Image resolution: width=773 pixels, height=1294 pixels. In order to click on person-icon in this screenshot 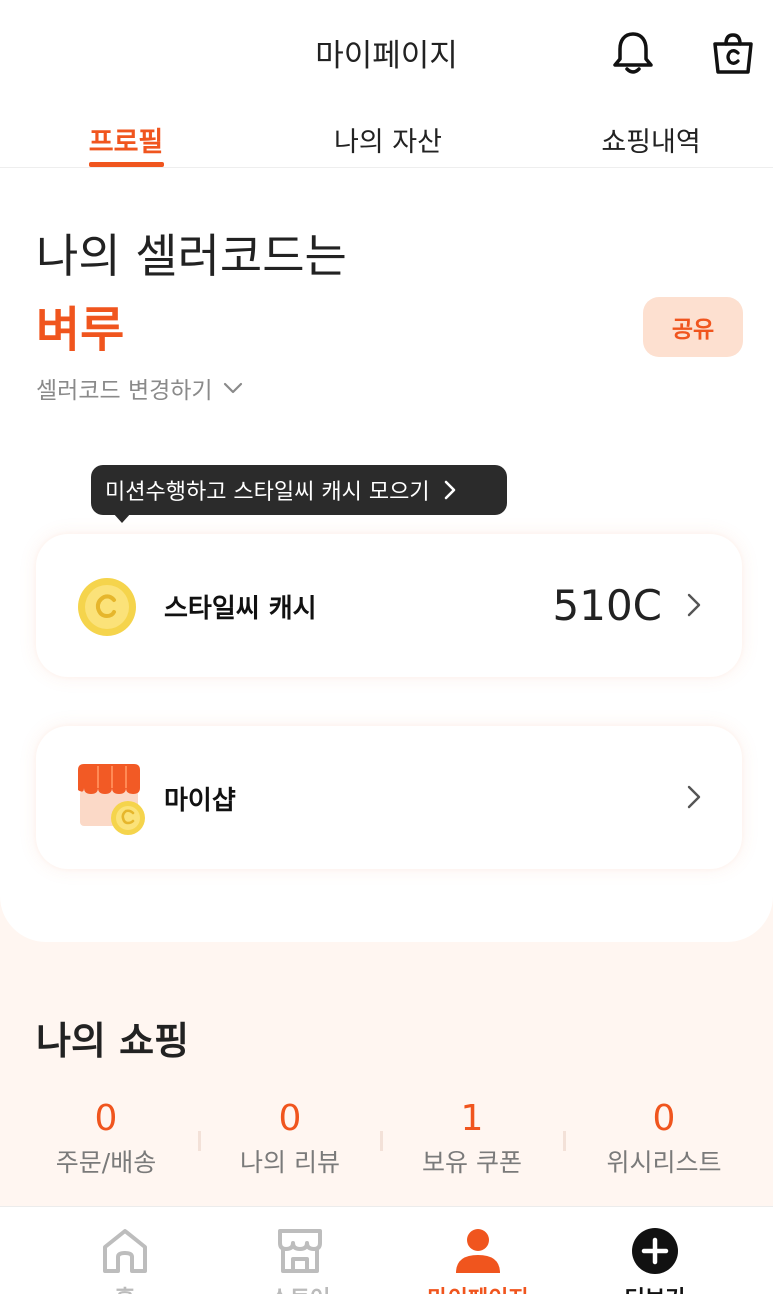, I will do `click(478, 1251)`.